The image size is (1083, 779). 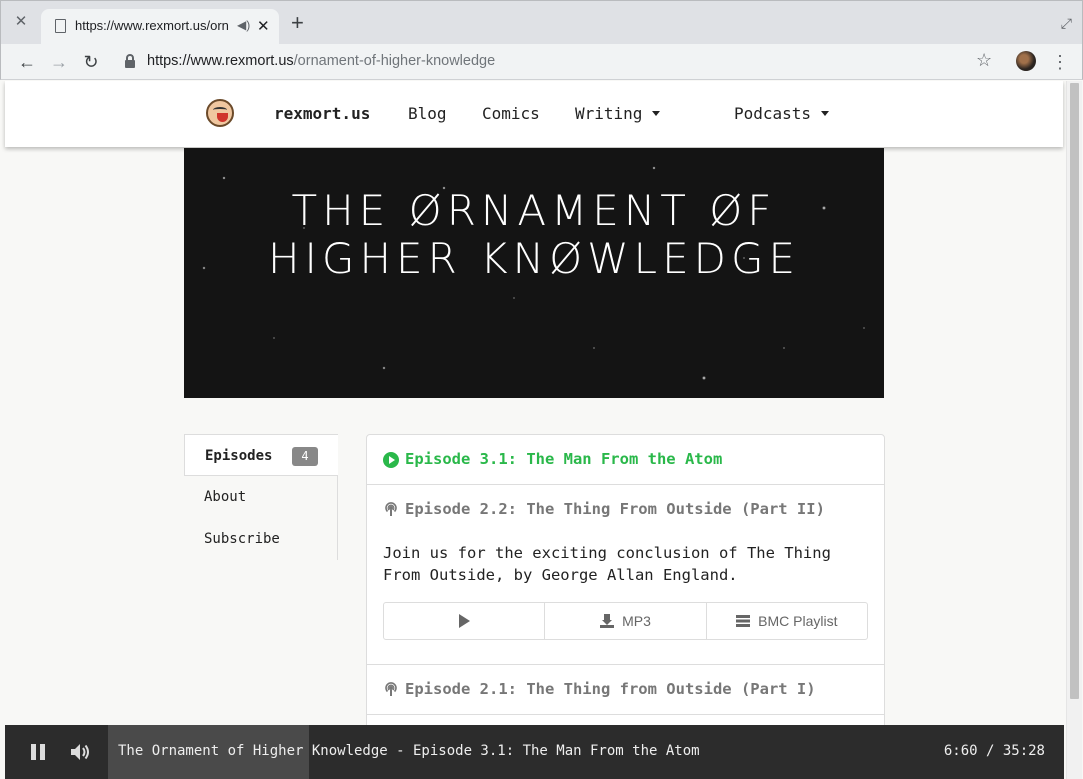 I want to click on speaker-icon: ◀), so click(x=243, y=25).